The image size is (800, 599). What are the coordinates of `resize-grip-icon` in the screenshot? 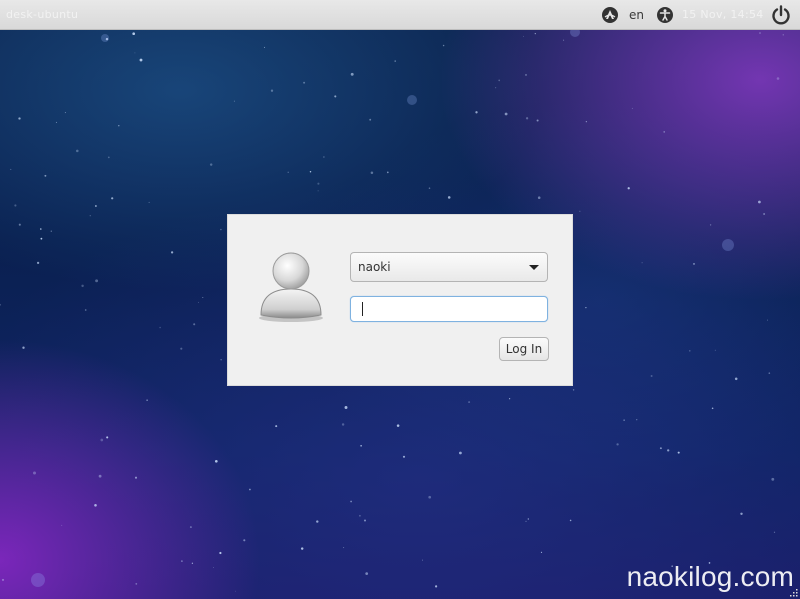 It's located at (794, 593).